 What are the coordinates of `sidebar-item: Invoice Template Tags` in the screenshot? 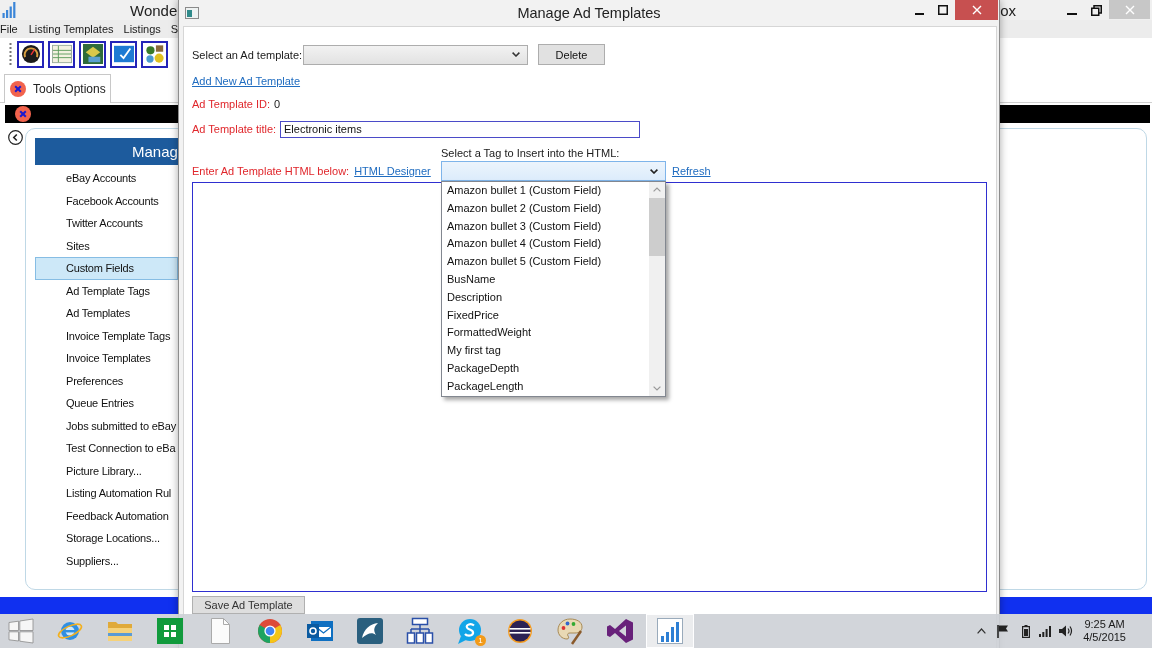 It's located at (106, 335).